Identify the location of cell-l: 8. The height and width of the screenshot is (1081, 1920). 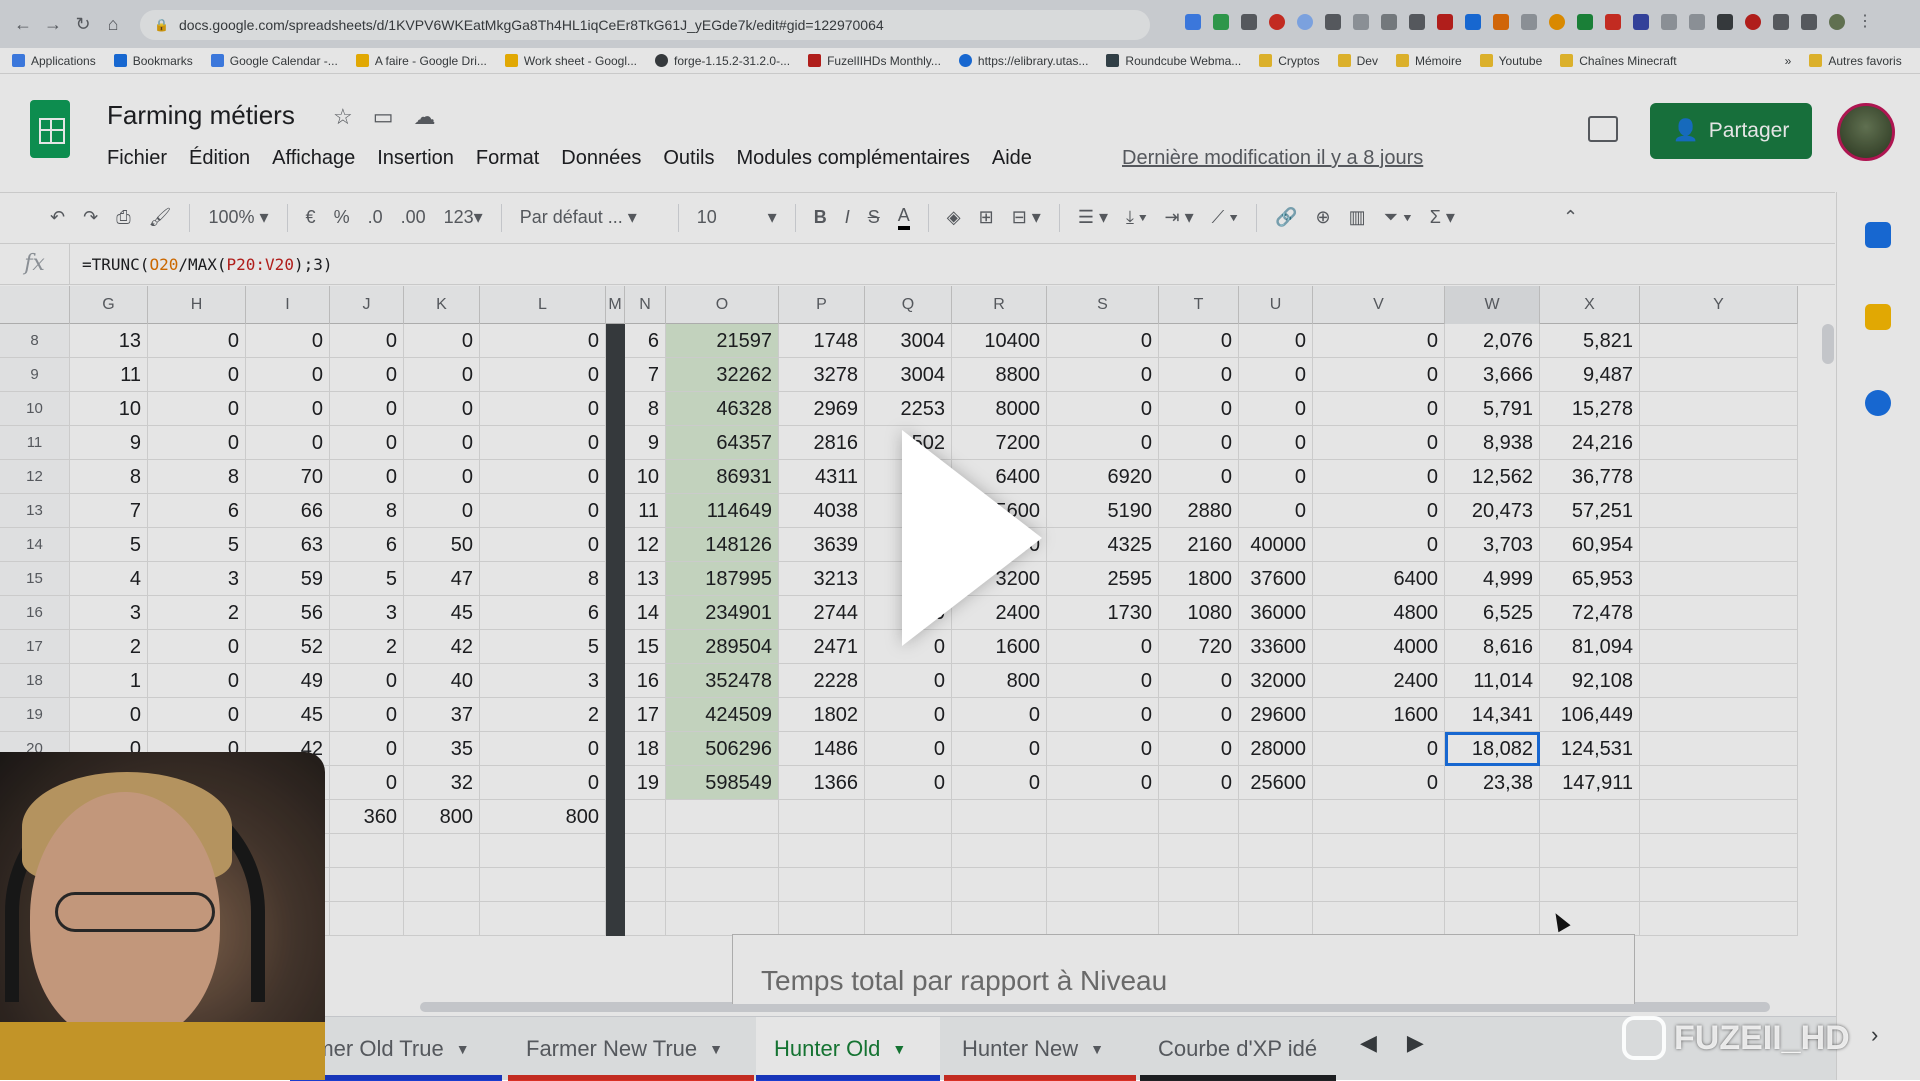
(543, 579).